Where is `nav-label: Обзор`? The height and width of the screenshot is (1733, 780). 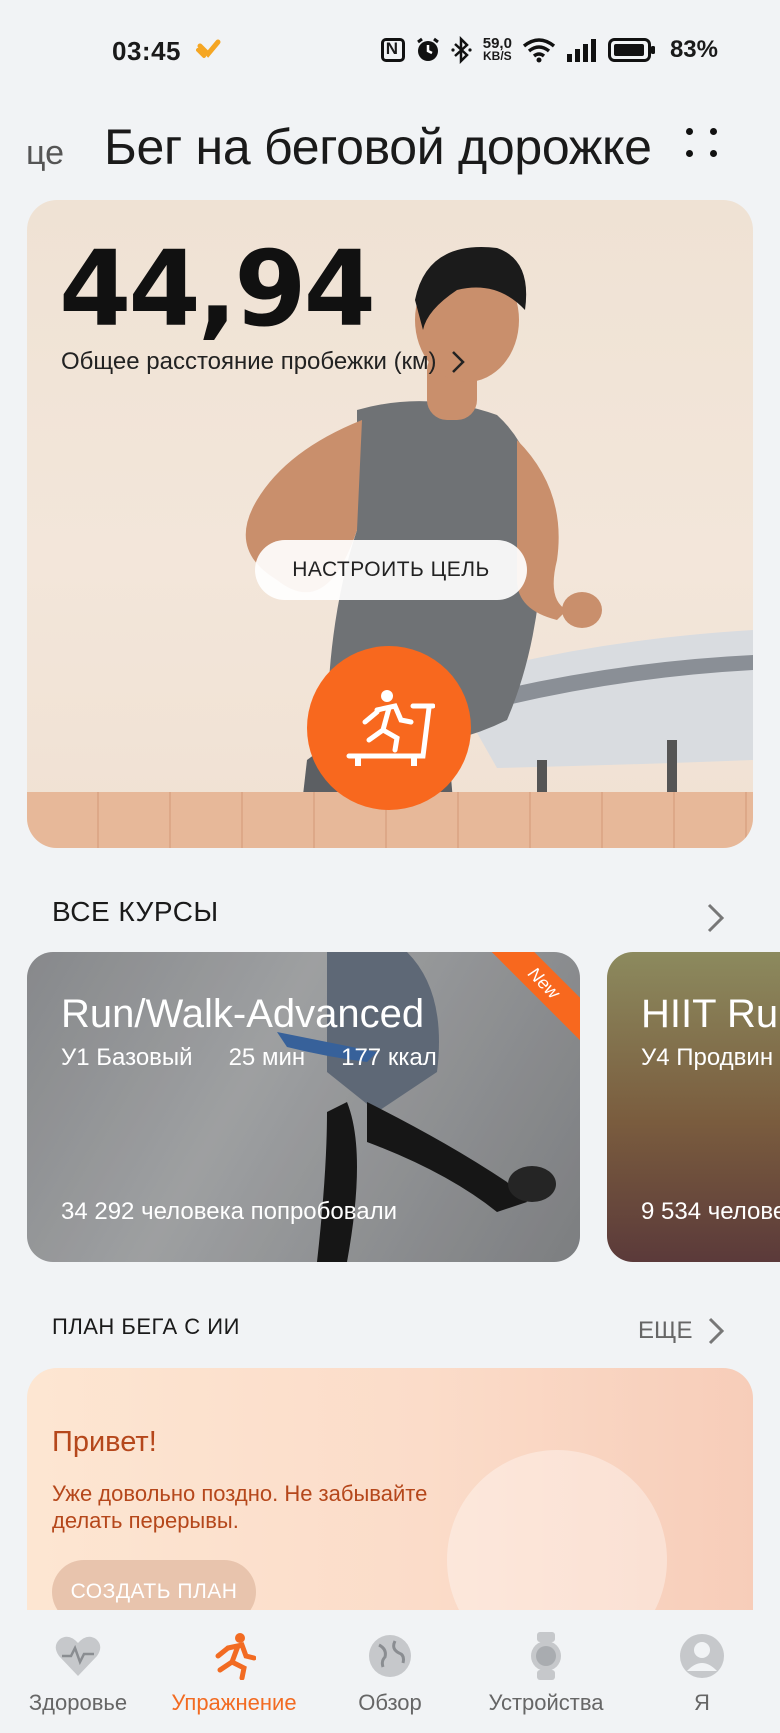 nav-label: Обзор is located at coordinates (390, 1702).